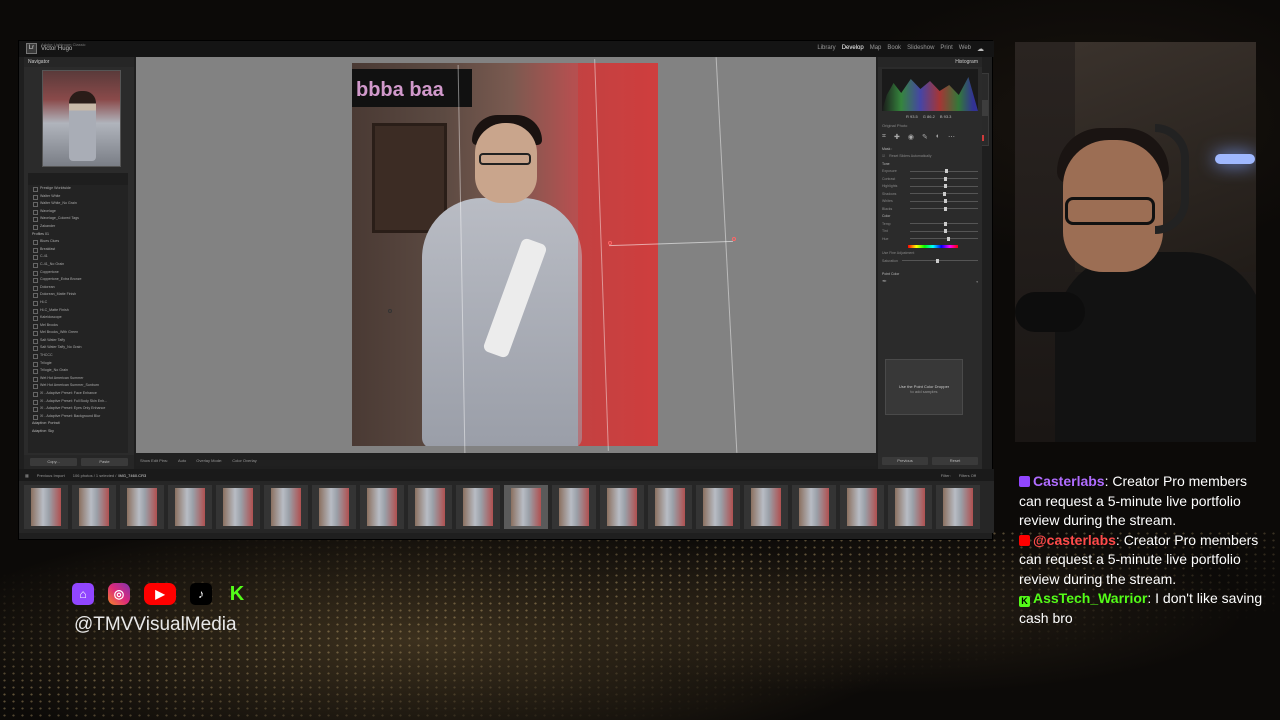  I want to click on presets-icon: ⋯, so click(951, 137).